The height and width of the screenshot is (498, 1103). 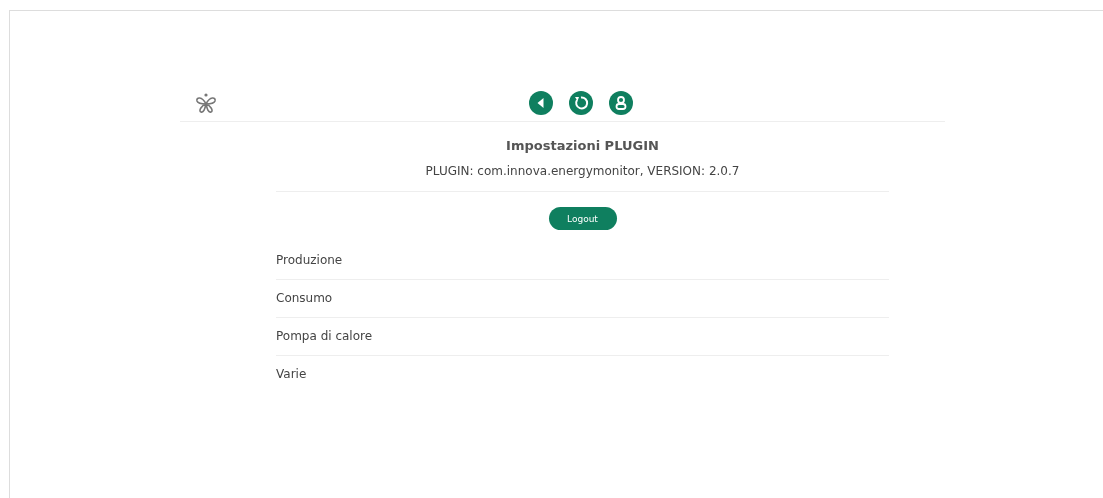 What do you see at coordinates (621, 103) in the screenshot?
I see `user-button` at bounding box center [621, 103].